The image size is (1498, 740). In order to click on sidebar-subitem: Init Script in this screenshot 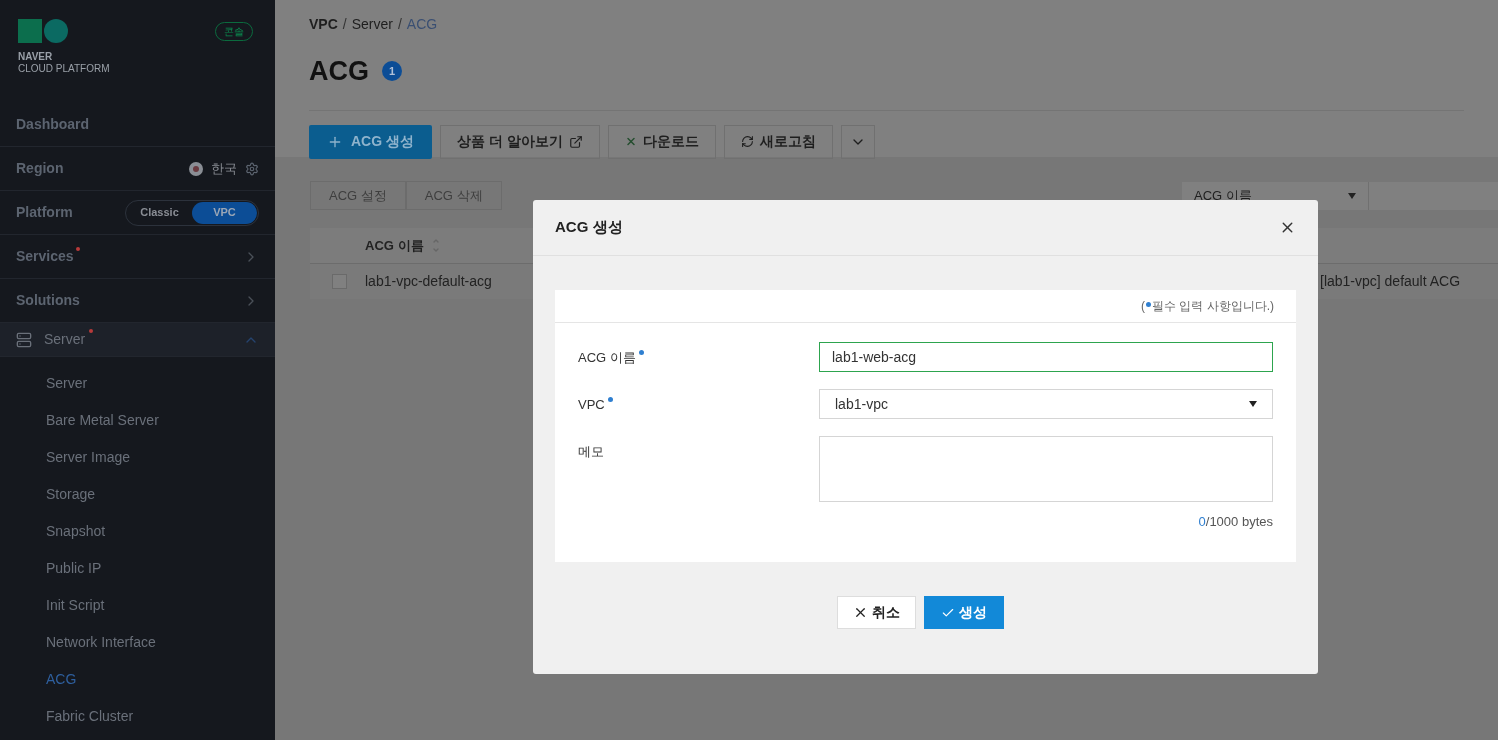, I will do `click(75, 605)`.